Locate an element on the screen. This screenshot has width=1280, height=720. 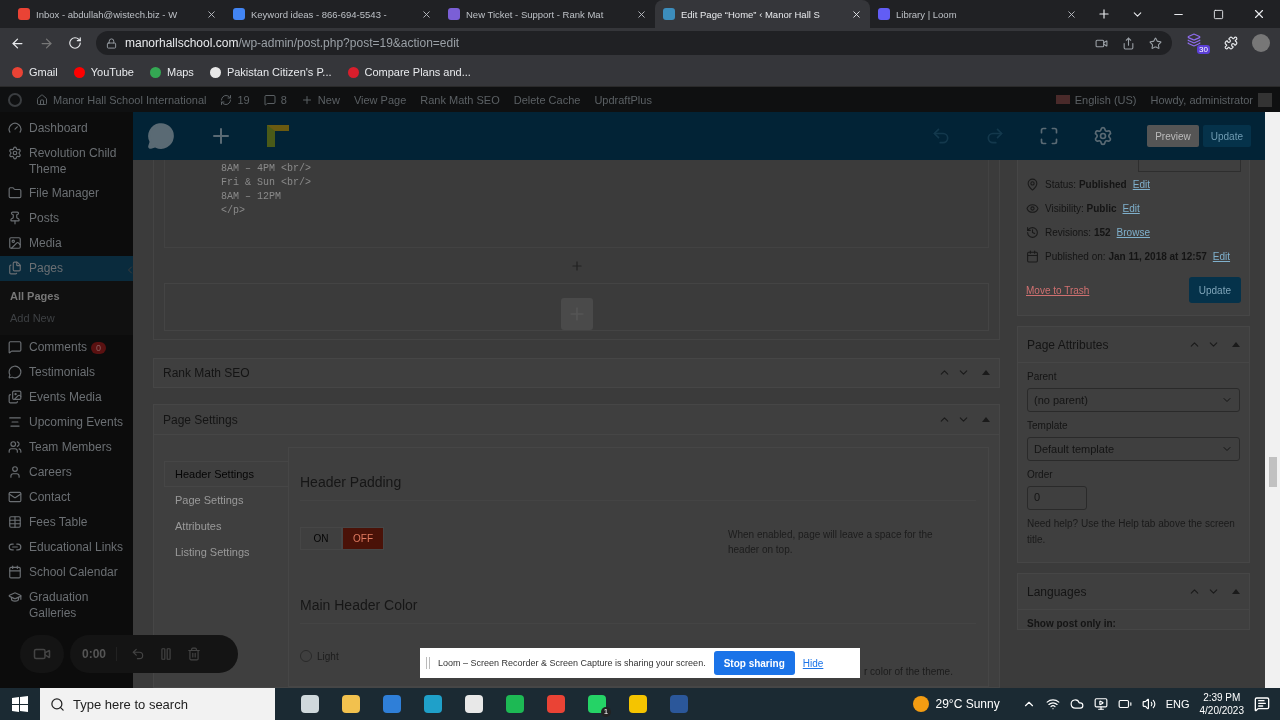
admin-bar-link: Rank Math SEO is located at coordinates (460, 99).